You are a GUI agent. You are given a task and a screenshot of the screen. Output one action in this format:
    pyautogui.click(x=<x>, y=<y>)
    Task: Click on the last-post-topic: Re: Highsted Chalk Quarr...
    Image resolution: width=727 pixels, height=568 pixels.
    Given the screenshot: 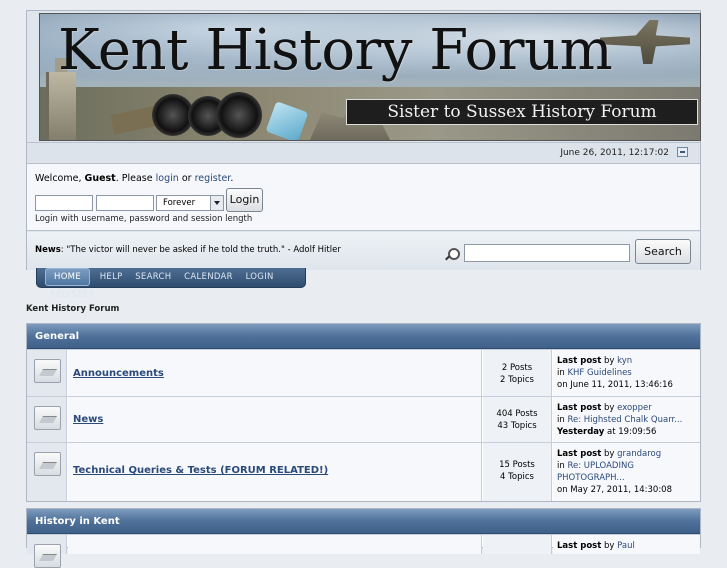 What is the action you would take?
    pyautogui.click(x=624, y=420)
    